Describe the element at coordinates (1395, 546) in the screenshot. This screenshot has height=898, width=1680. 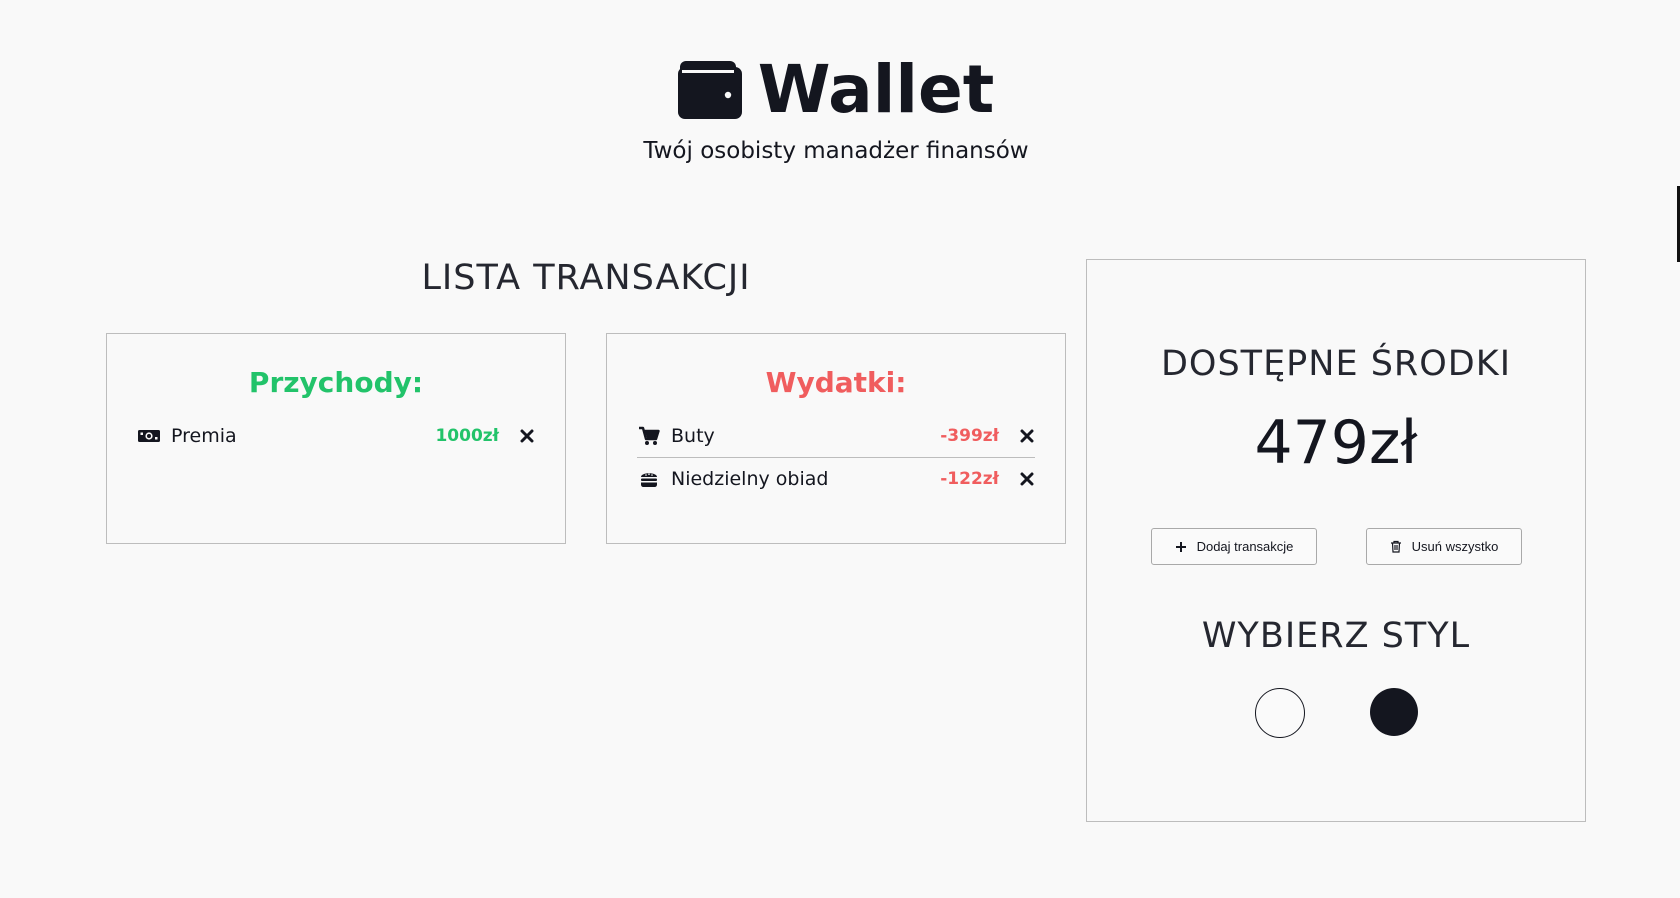
I see `trash-icon` at that location.